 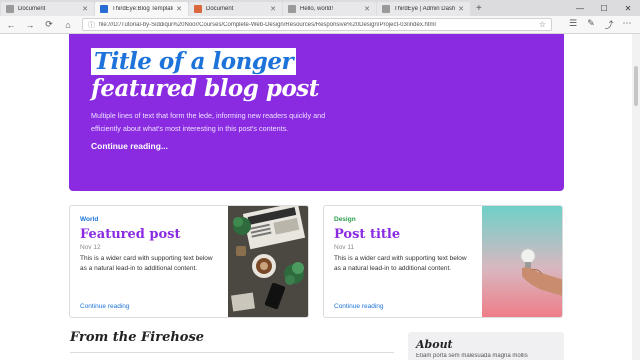 I want to click on tab-hello-world: Hello, world! ✕, so click(x=329, y=9).